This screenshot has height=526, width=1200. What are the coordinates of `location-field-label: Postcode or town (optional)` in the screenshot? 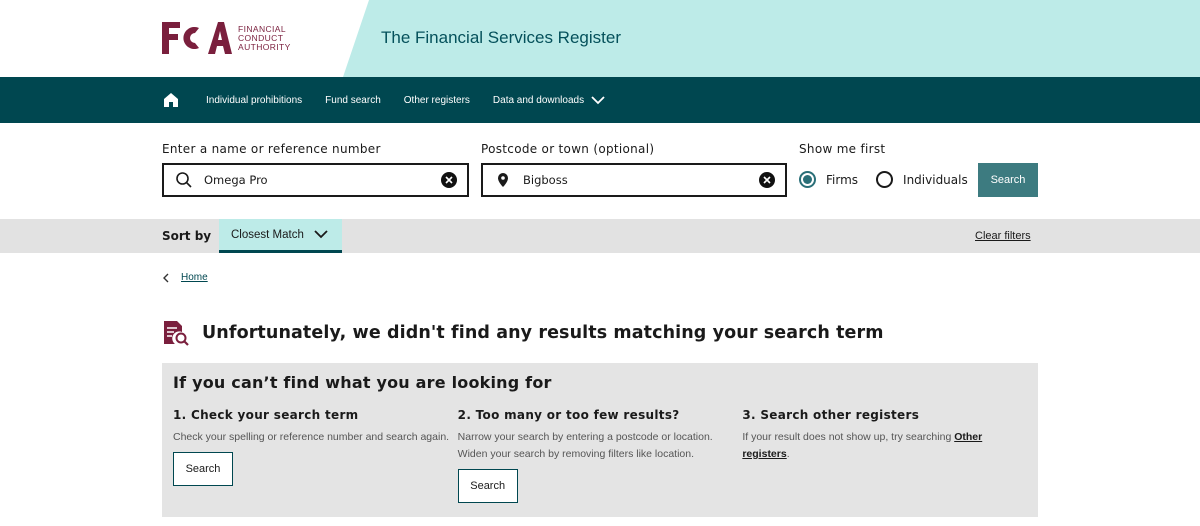 It's located at (568, 149).